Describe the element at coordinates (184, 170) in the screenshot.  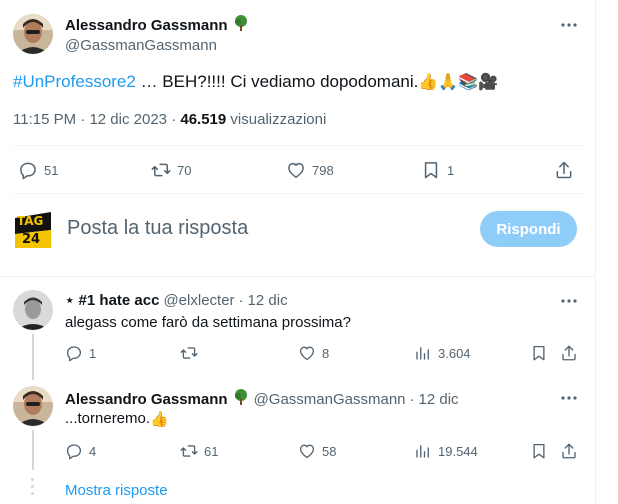
I see `retweet-count: 70` at that location.